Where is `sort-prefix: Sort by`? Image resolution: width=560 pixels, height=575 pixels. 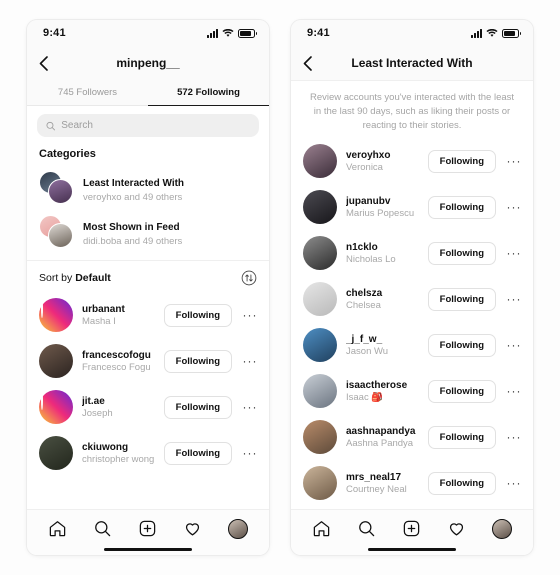 sort-prefix: Sort by is located at coordinates (57, 278).